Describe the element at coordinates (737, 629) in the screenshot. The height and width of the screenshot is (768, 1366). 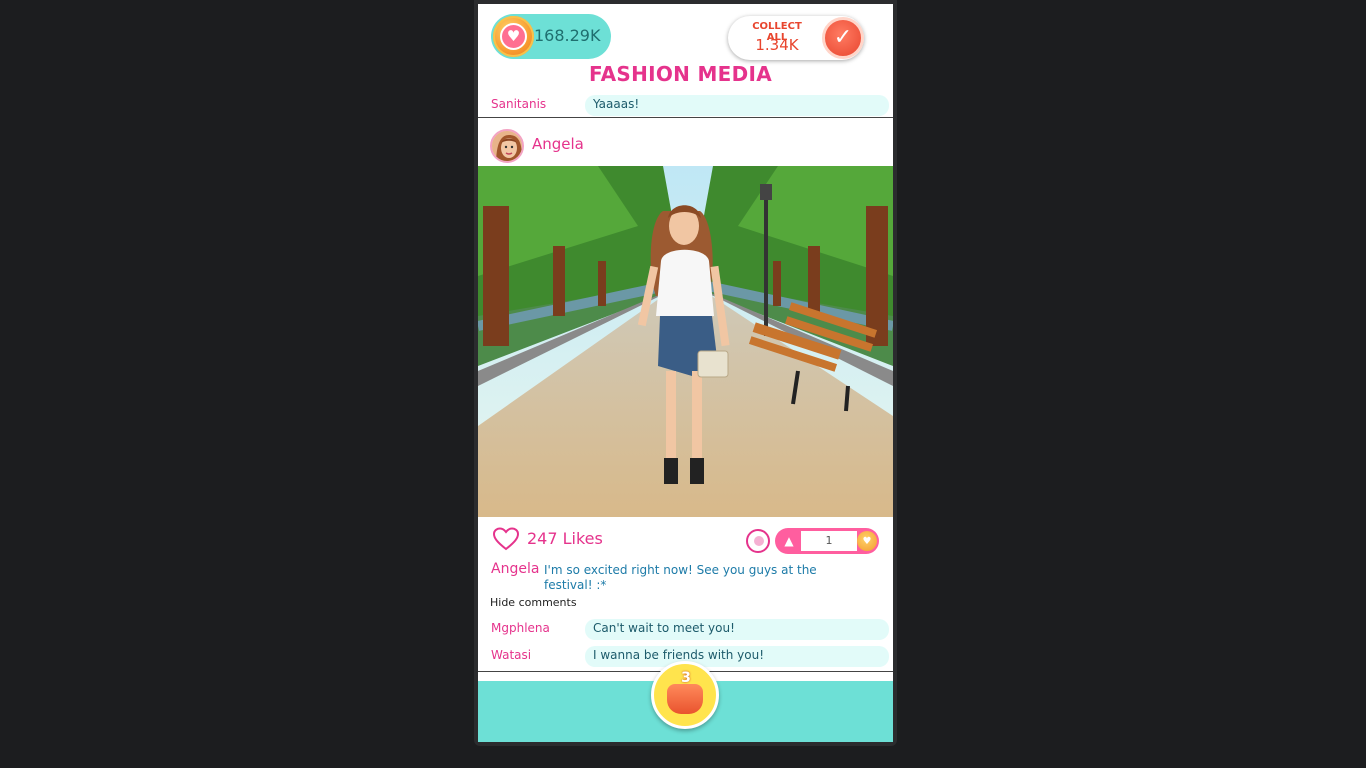
I see `comment-text: Can't wait to meet you!` at that location.